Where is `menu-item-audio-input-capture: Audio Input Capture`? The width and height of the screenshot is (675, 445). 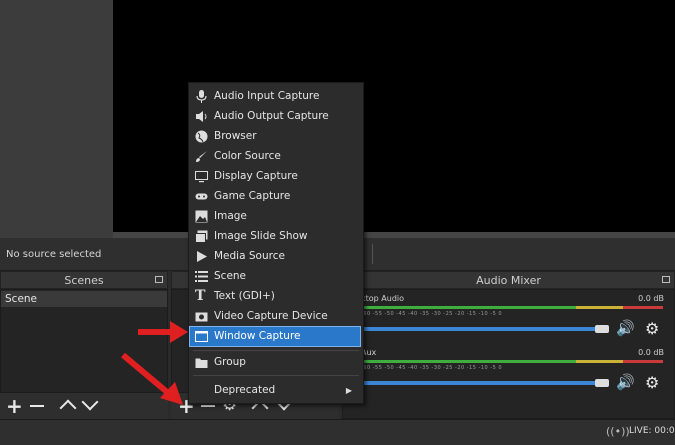 menu-item-audio-input-capture: Audio Input Capture is located at coordinates (275, 96).